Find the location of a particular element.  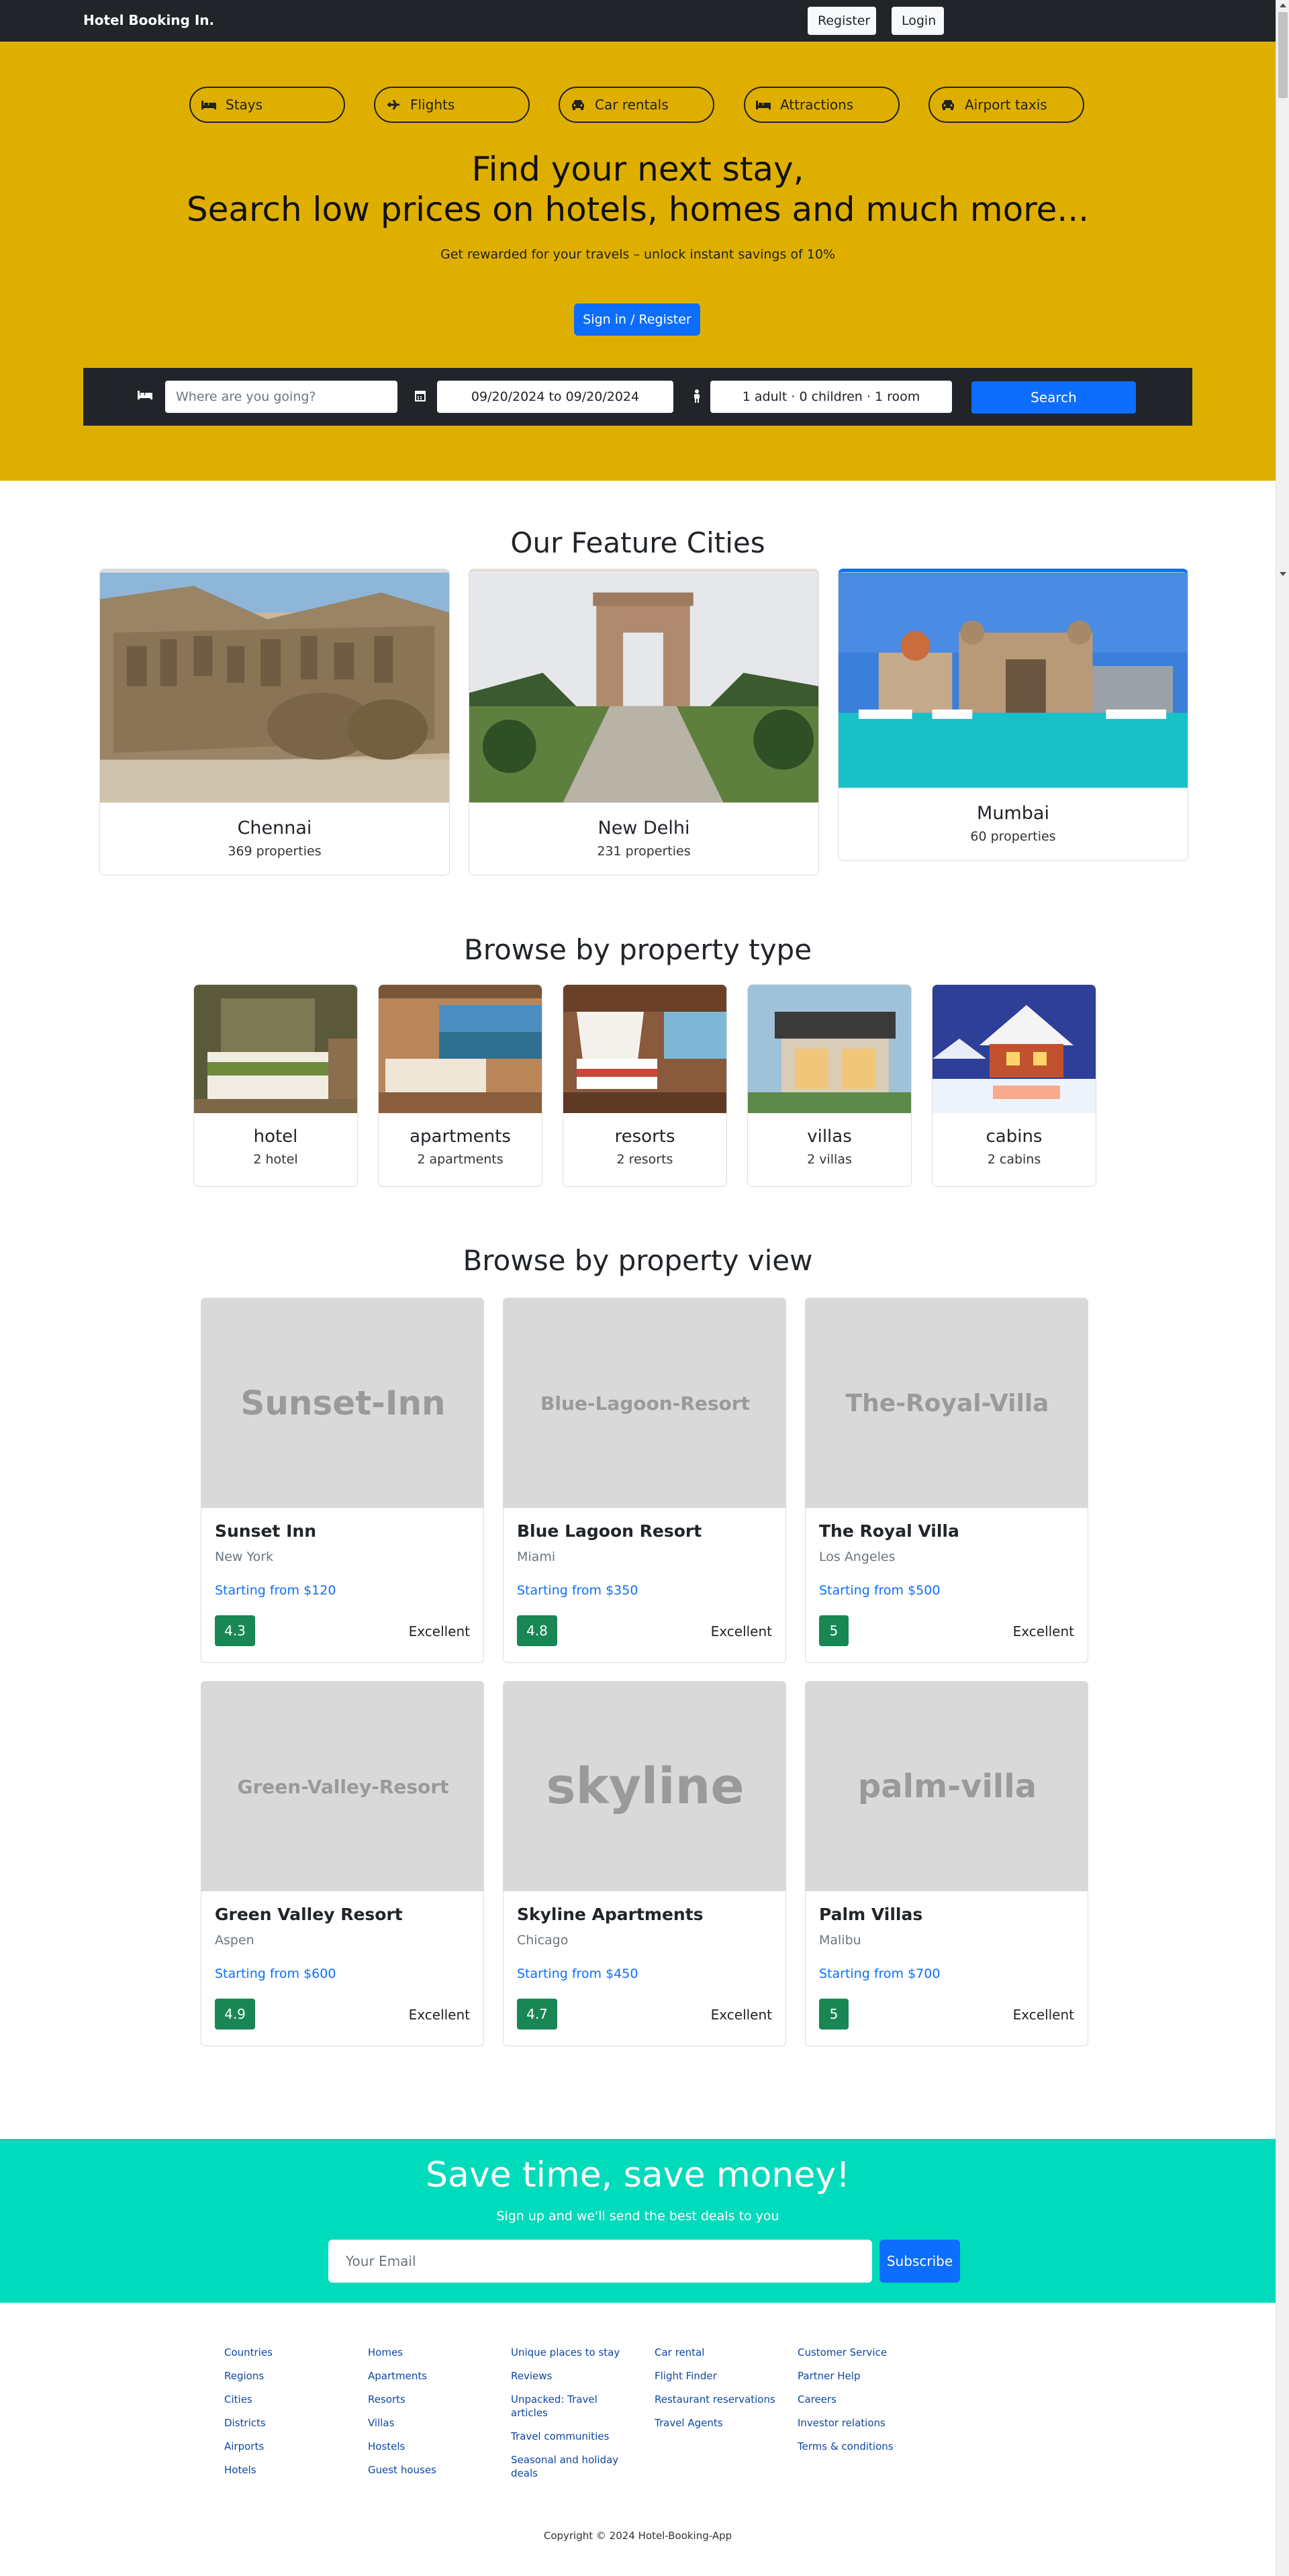

footer-link: Restaurant reservations is located at coordinates (722, 2399).